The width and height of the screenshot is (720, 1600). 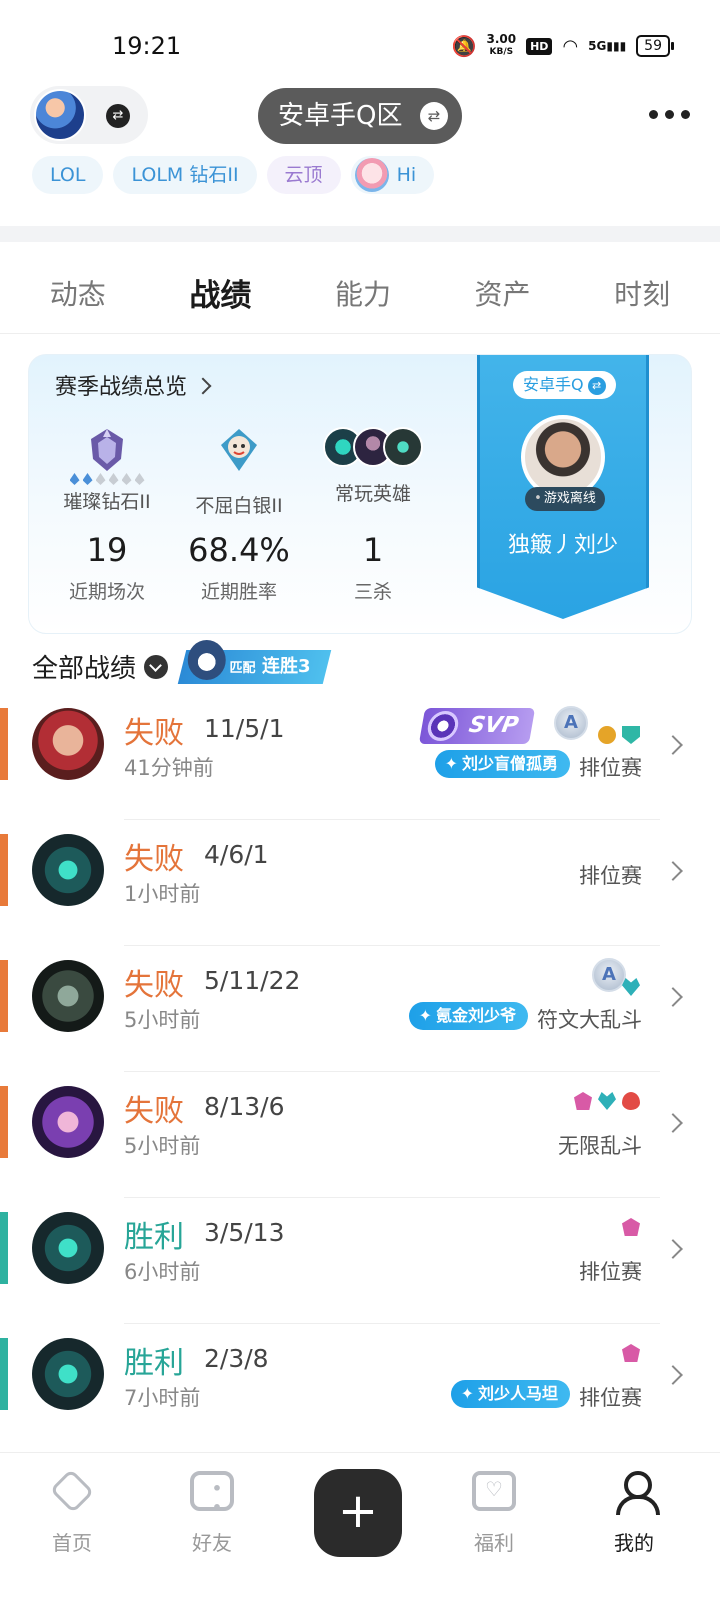 What do you see at coordinates (106, 592) in the screenshot?
I see `recent-games-caption: 近期场次` at bounding box center [106, 592].